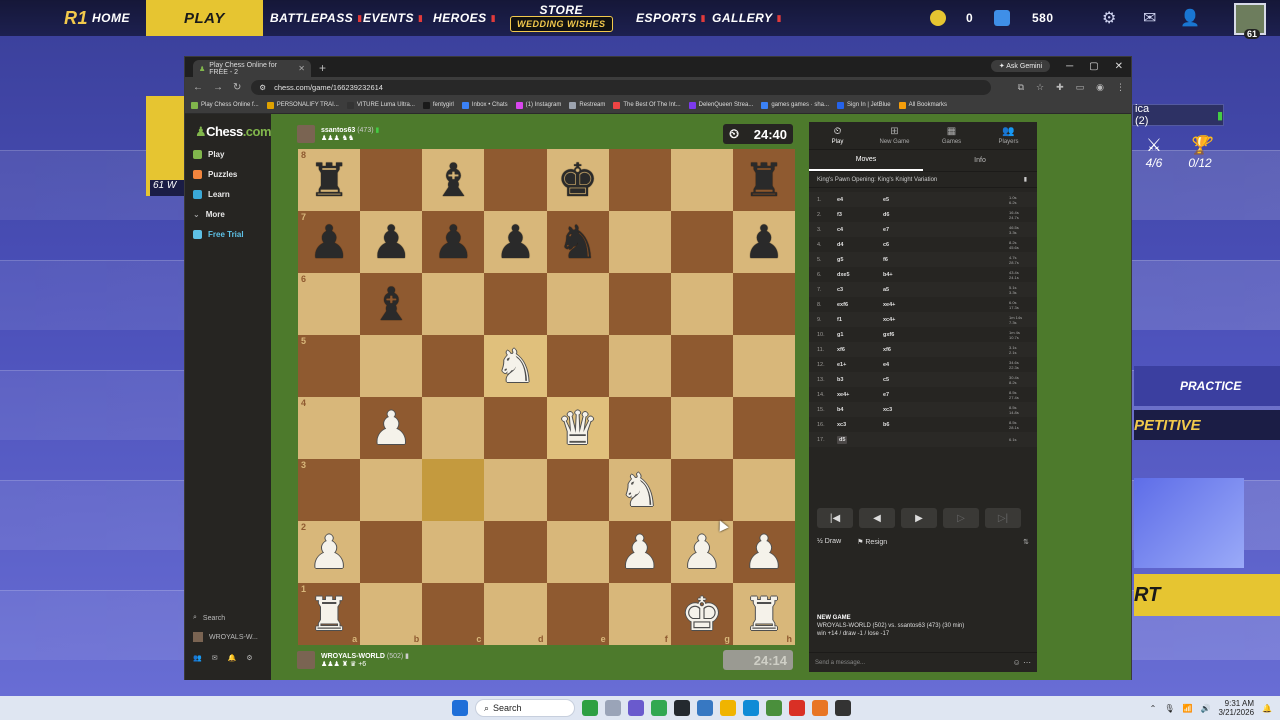  What do you see at coordinates (1178, 115) in the screenshot?
I see `team-box: ica (2) ▮` at bounding box center [1178, 115].